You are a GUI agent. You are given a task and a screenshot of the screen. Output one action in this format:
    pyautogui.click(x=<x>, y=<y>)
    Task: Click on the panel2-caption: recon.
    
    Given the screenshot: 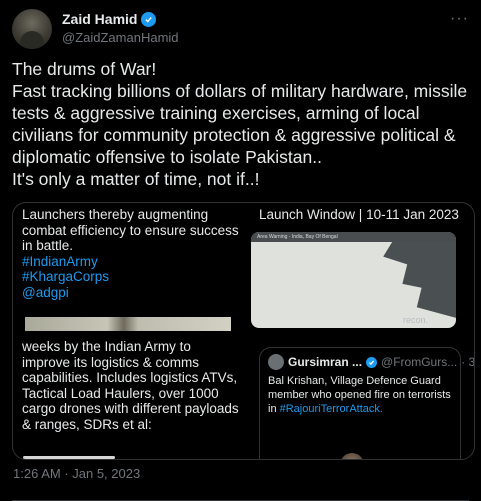 What is the action you would take?
    pyautogui.click(x=416, y=320)
    